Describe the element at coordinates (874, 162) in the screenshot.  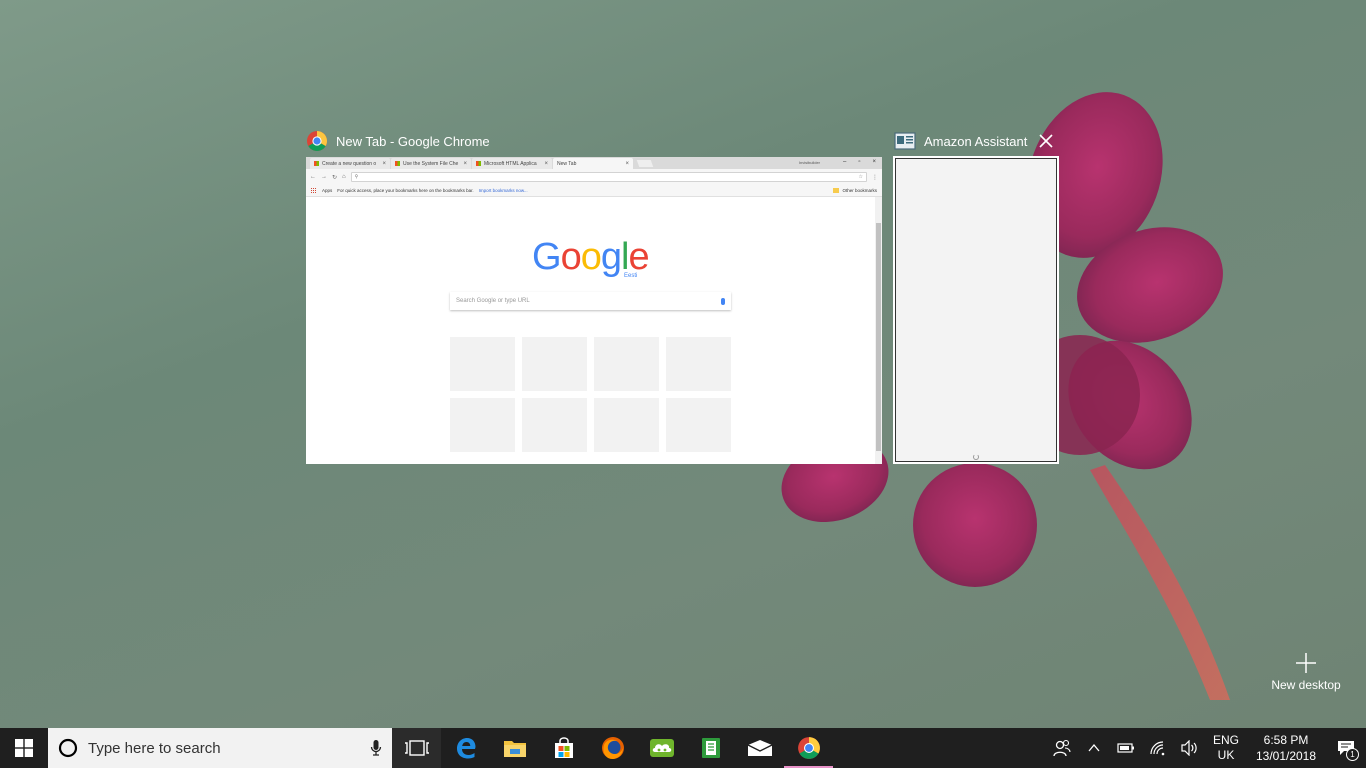
I see `close-icon: ×` at that location.